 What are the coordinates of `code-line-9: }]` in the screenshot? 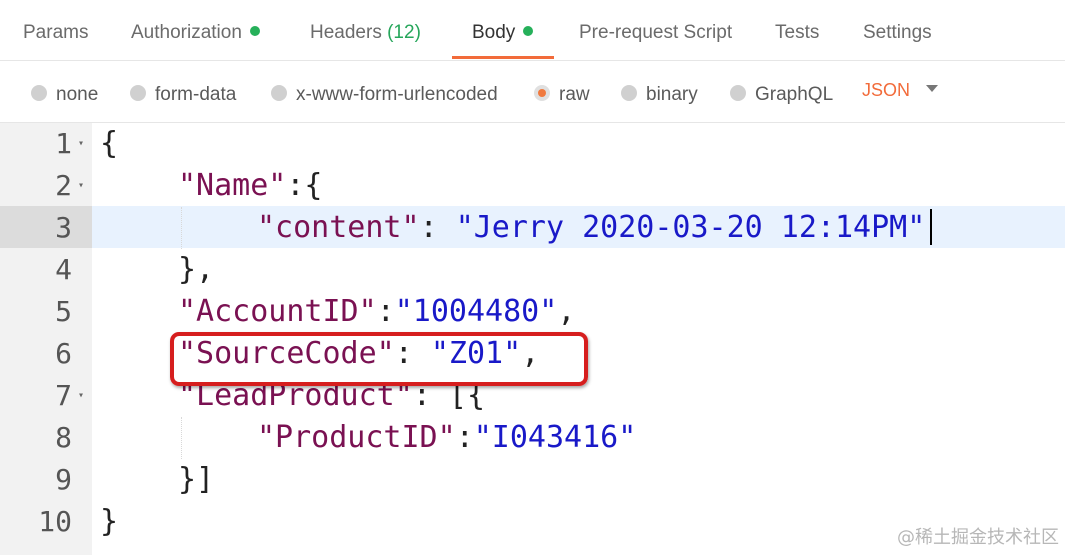 It's located at (196, 480).